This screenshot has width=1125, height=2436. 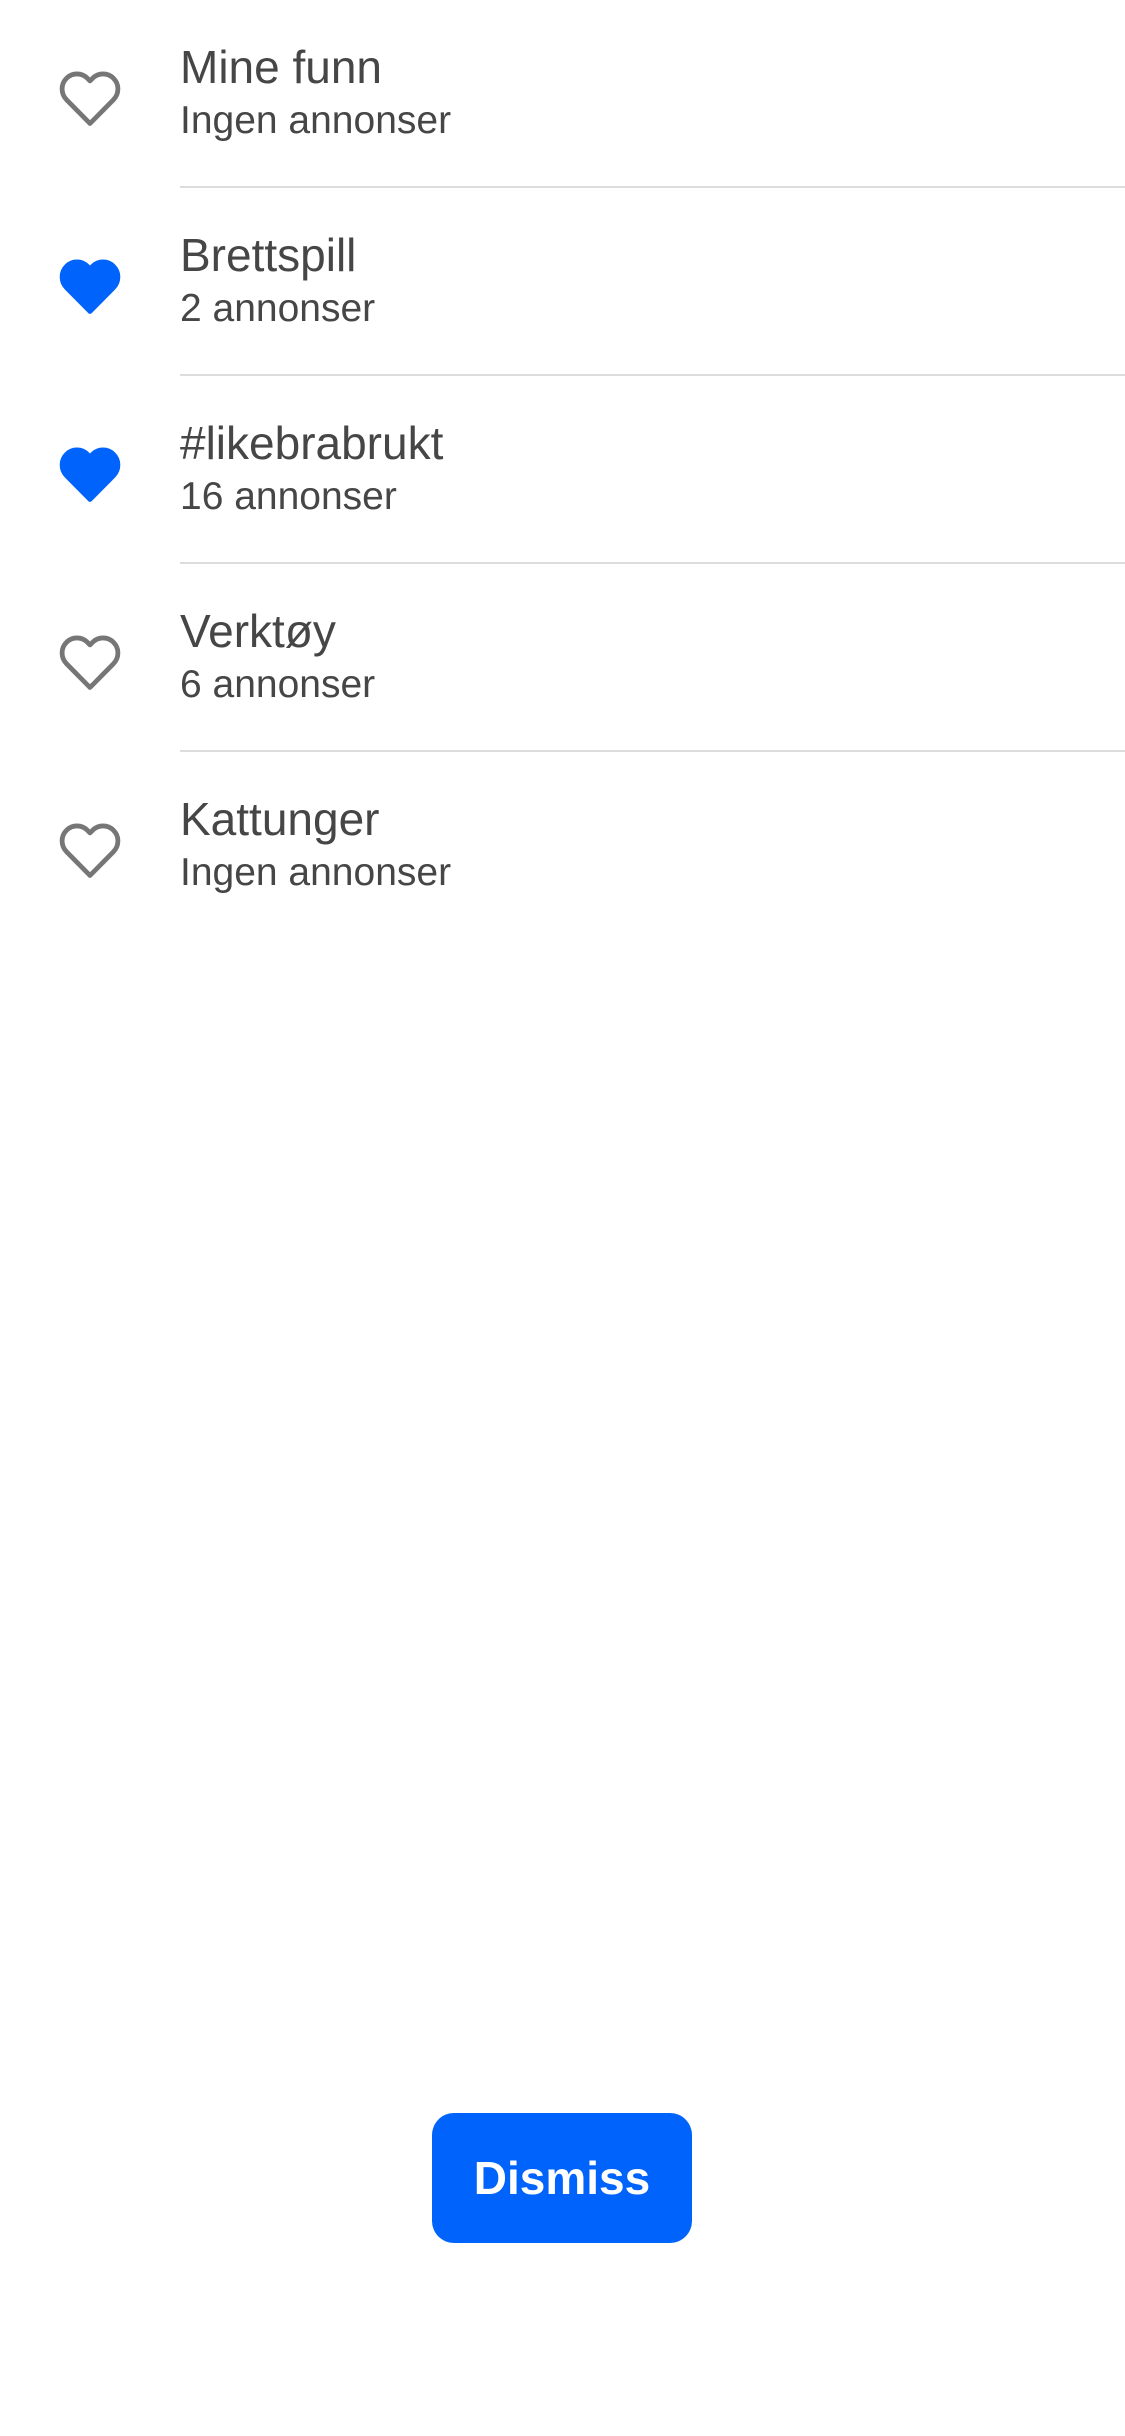 What do you see at coordinates (268, 255) in the screenshot?
I see `list-title: Brettspill` at bounding box center [268, 255].